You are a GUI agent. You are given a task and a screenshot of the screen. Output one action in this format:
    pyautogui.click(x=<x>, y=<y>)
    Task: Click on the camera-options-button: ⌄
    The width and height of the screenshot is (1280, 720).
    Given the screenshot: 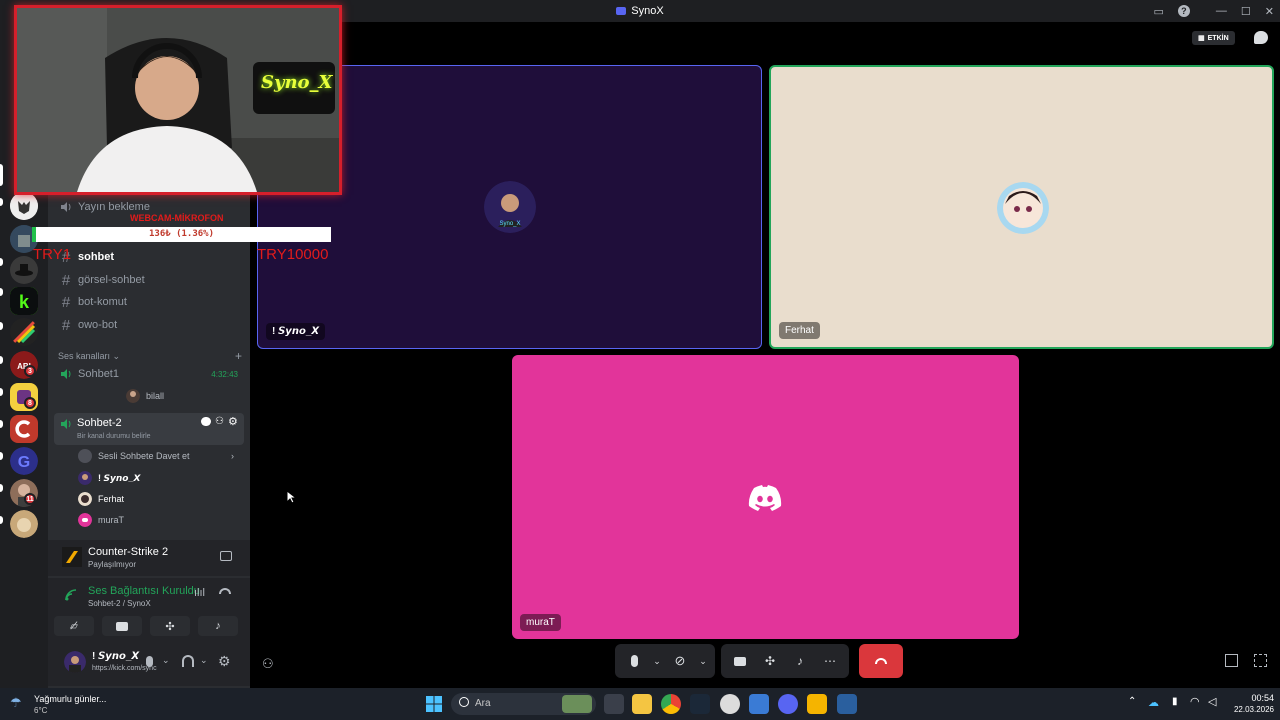 What is the action you would take?
    pyautogui.click(x=703, y=661)
    